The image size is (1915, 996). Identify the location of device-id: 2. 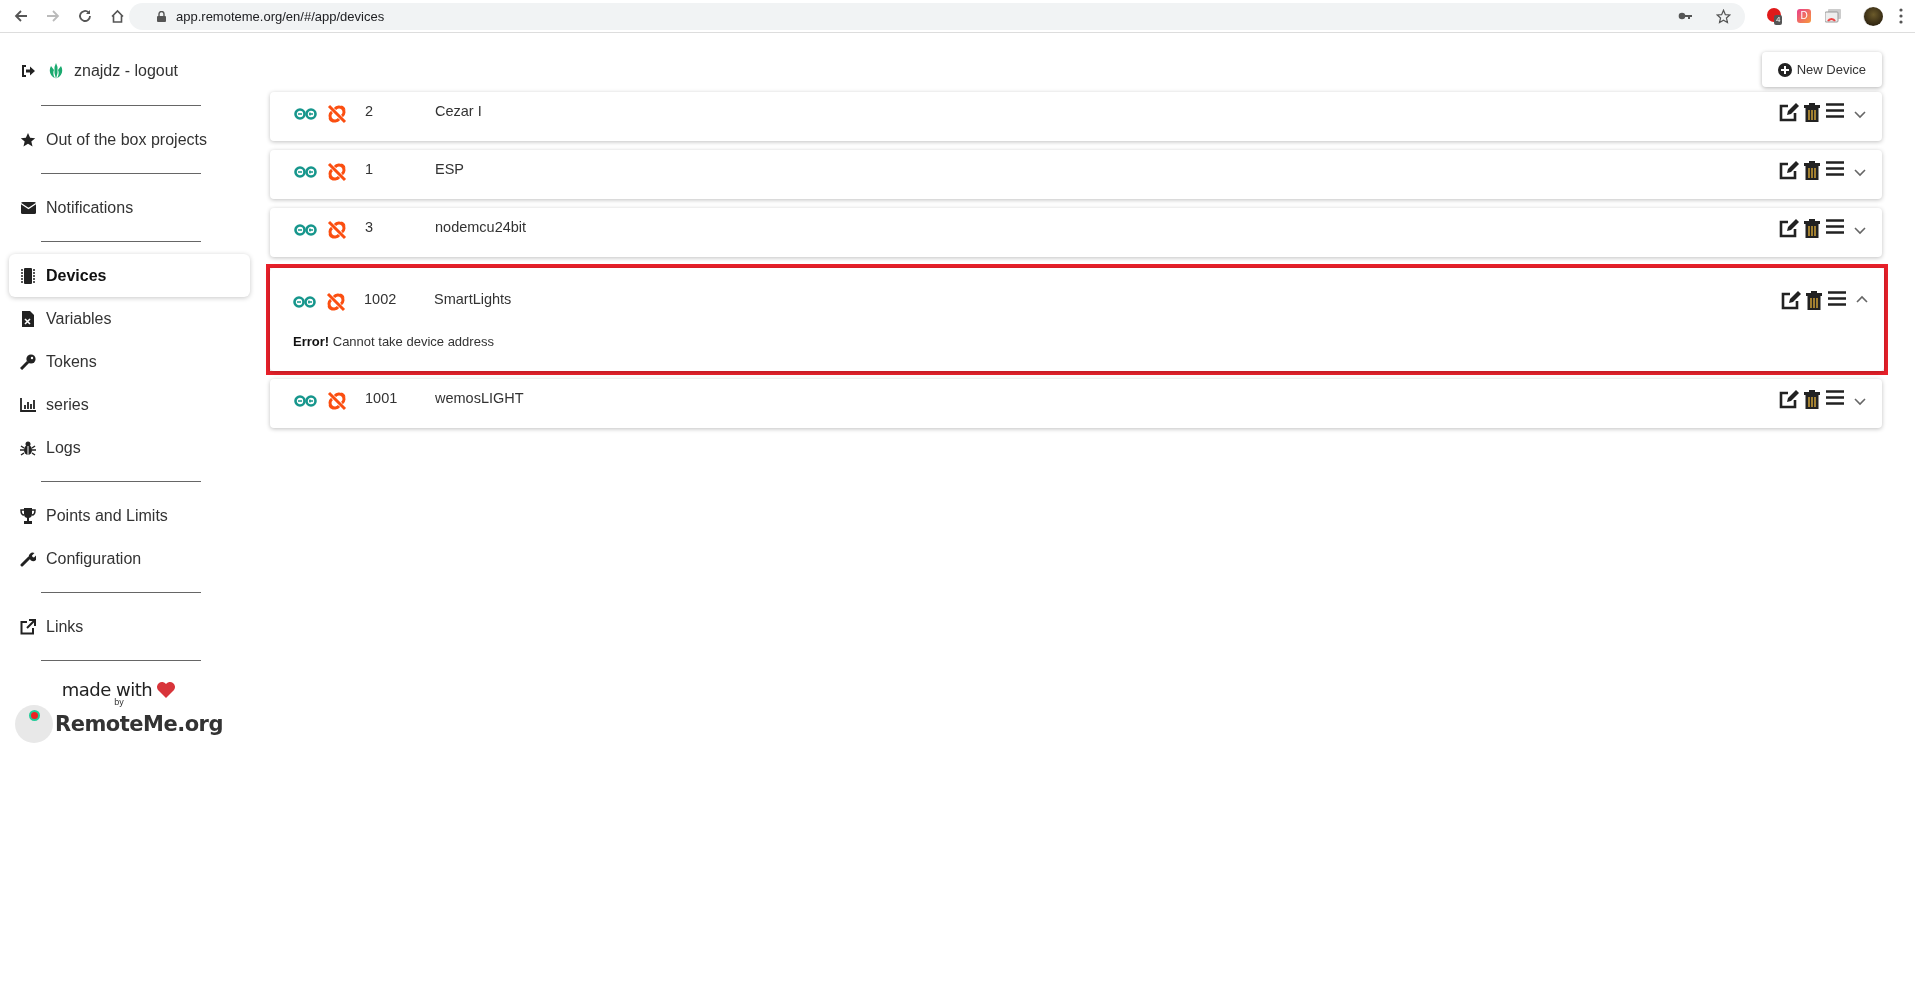
(370, 111).